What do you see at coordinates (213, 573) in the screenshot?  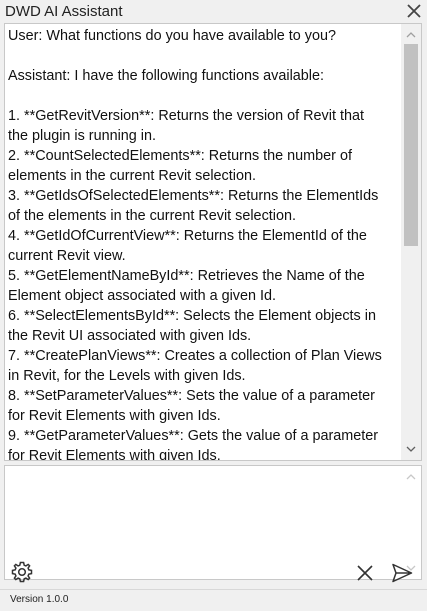 I see `toolbar` at bounding box center [213, 573].